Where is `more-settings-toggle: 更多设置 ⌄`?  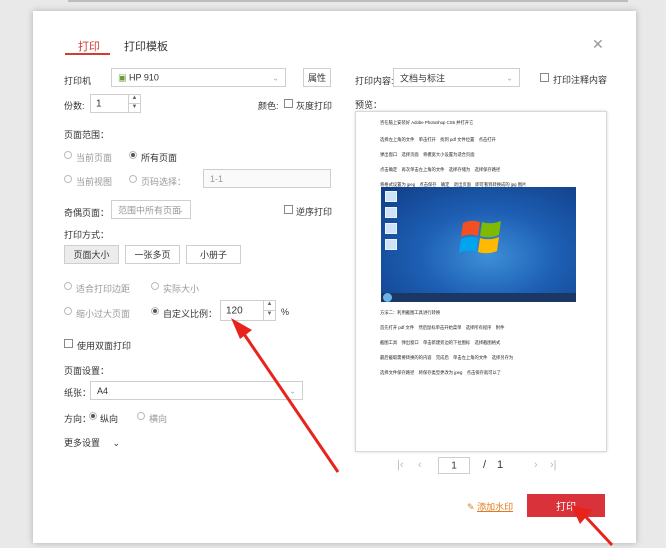
more-settings-toggle: 更多设置 ⌄ is located at coordinates (92, 442).